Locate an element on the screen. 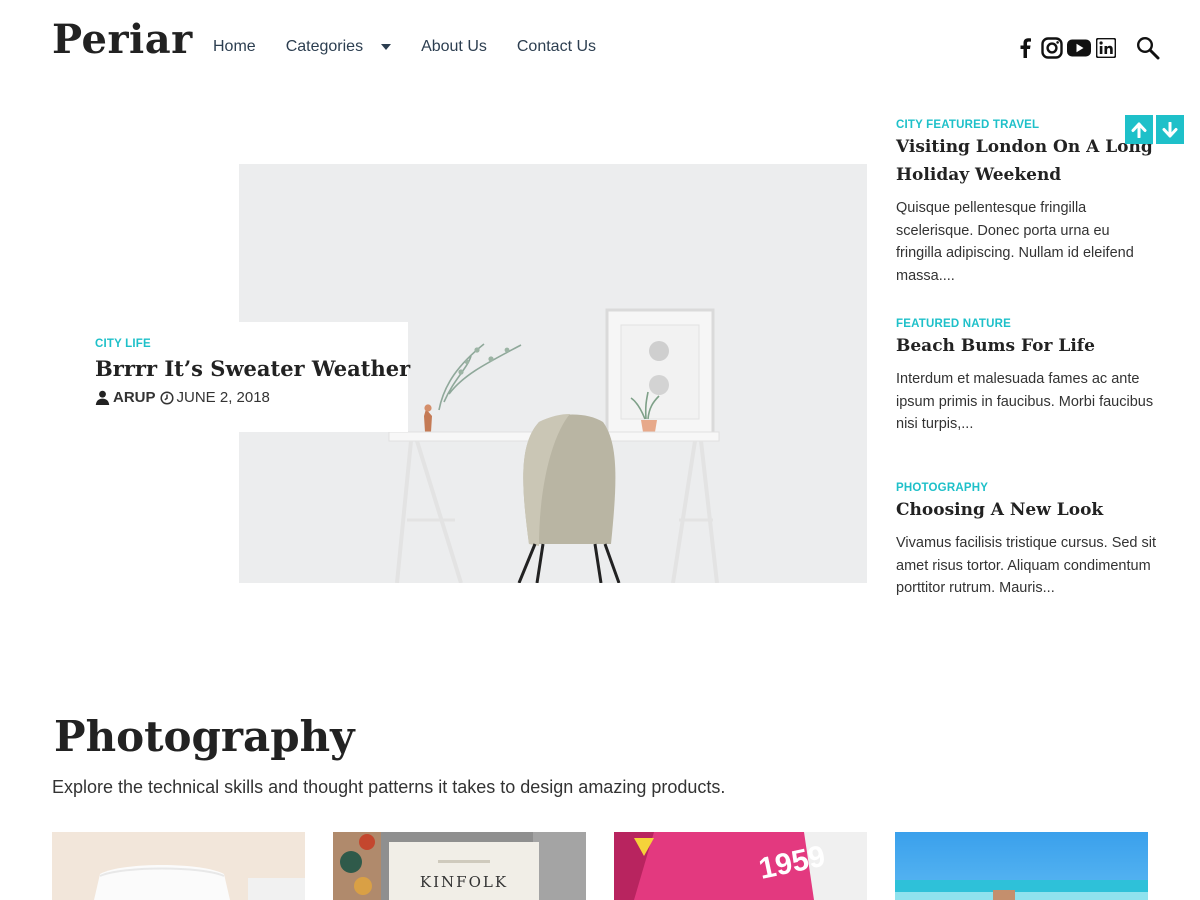 The image size is (1200, 900). beach-photo is located at coordinates (1021, 866).